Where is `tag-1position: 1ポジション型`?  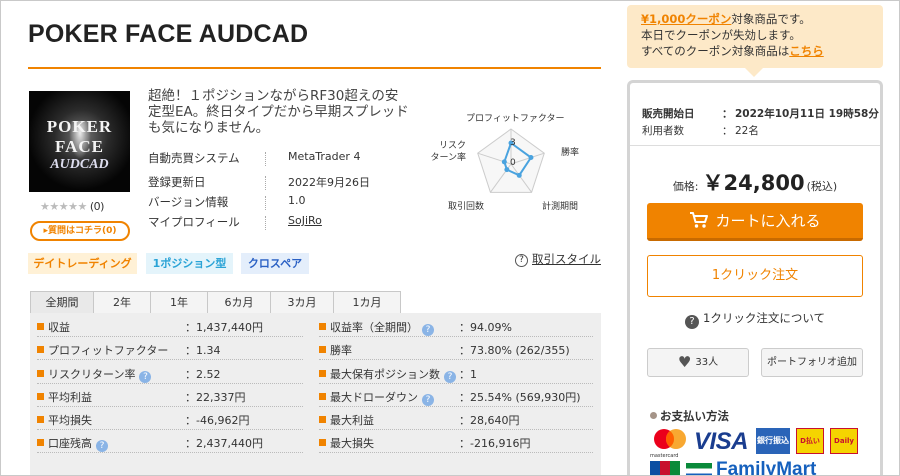
tag-1position: 1ポジション型 is located at coordinates (189, 263).